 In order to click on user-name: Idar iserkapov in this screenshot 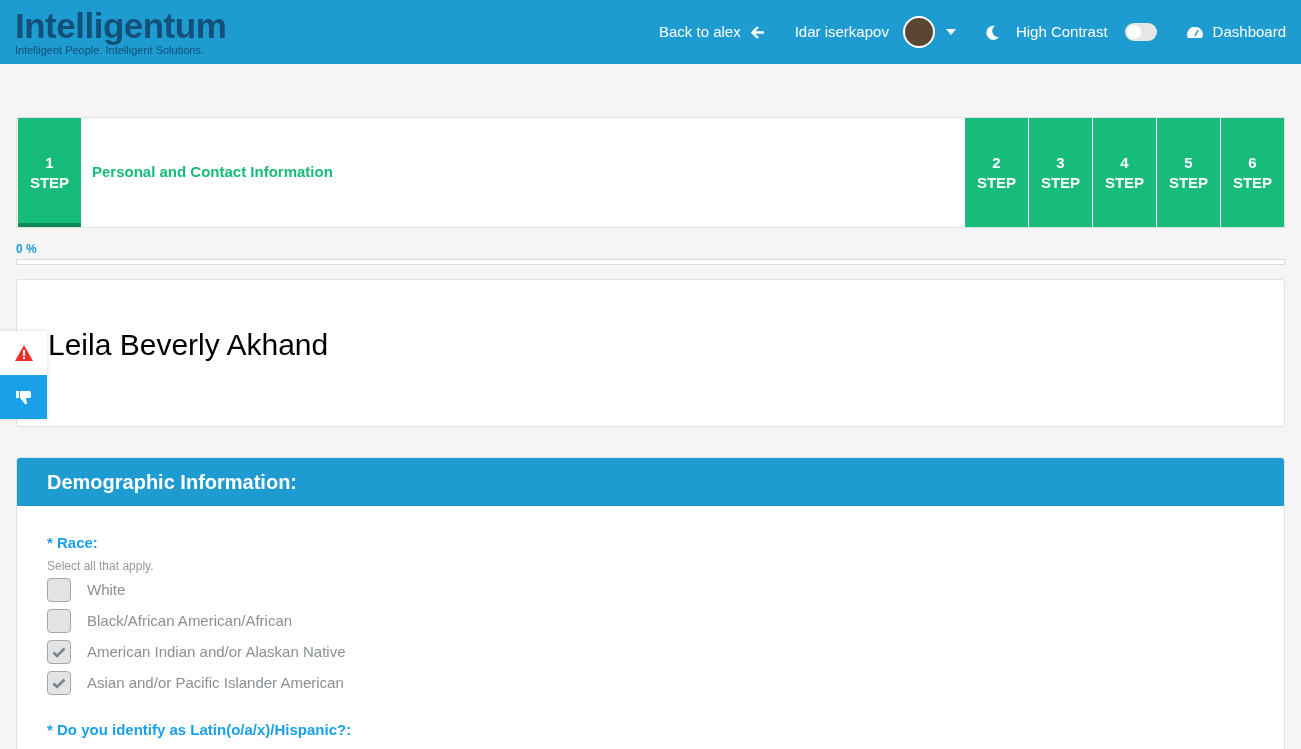, I will do `click(841, 32)`.